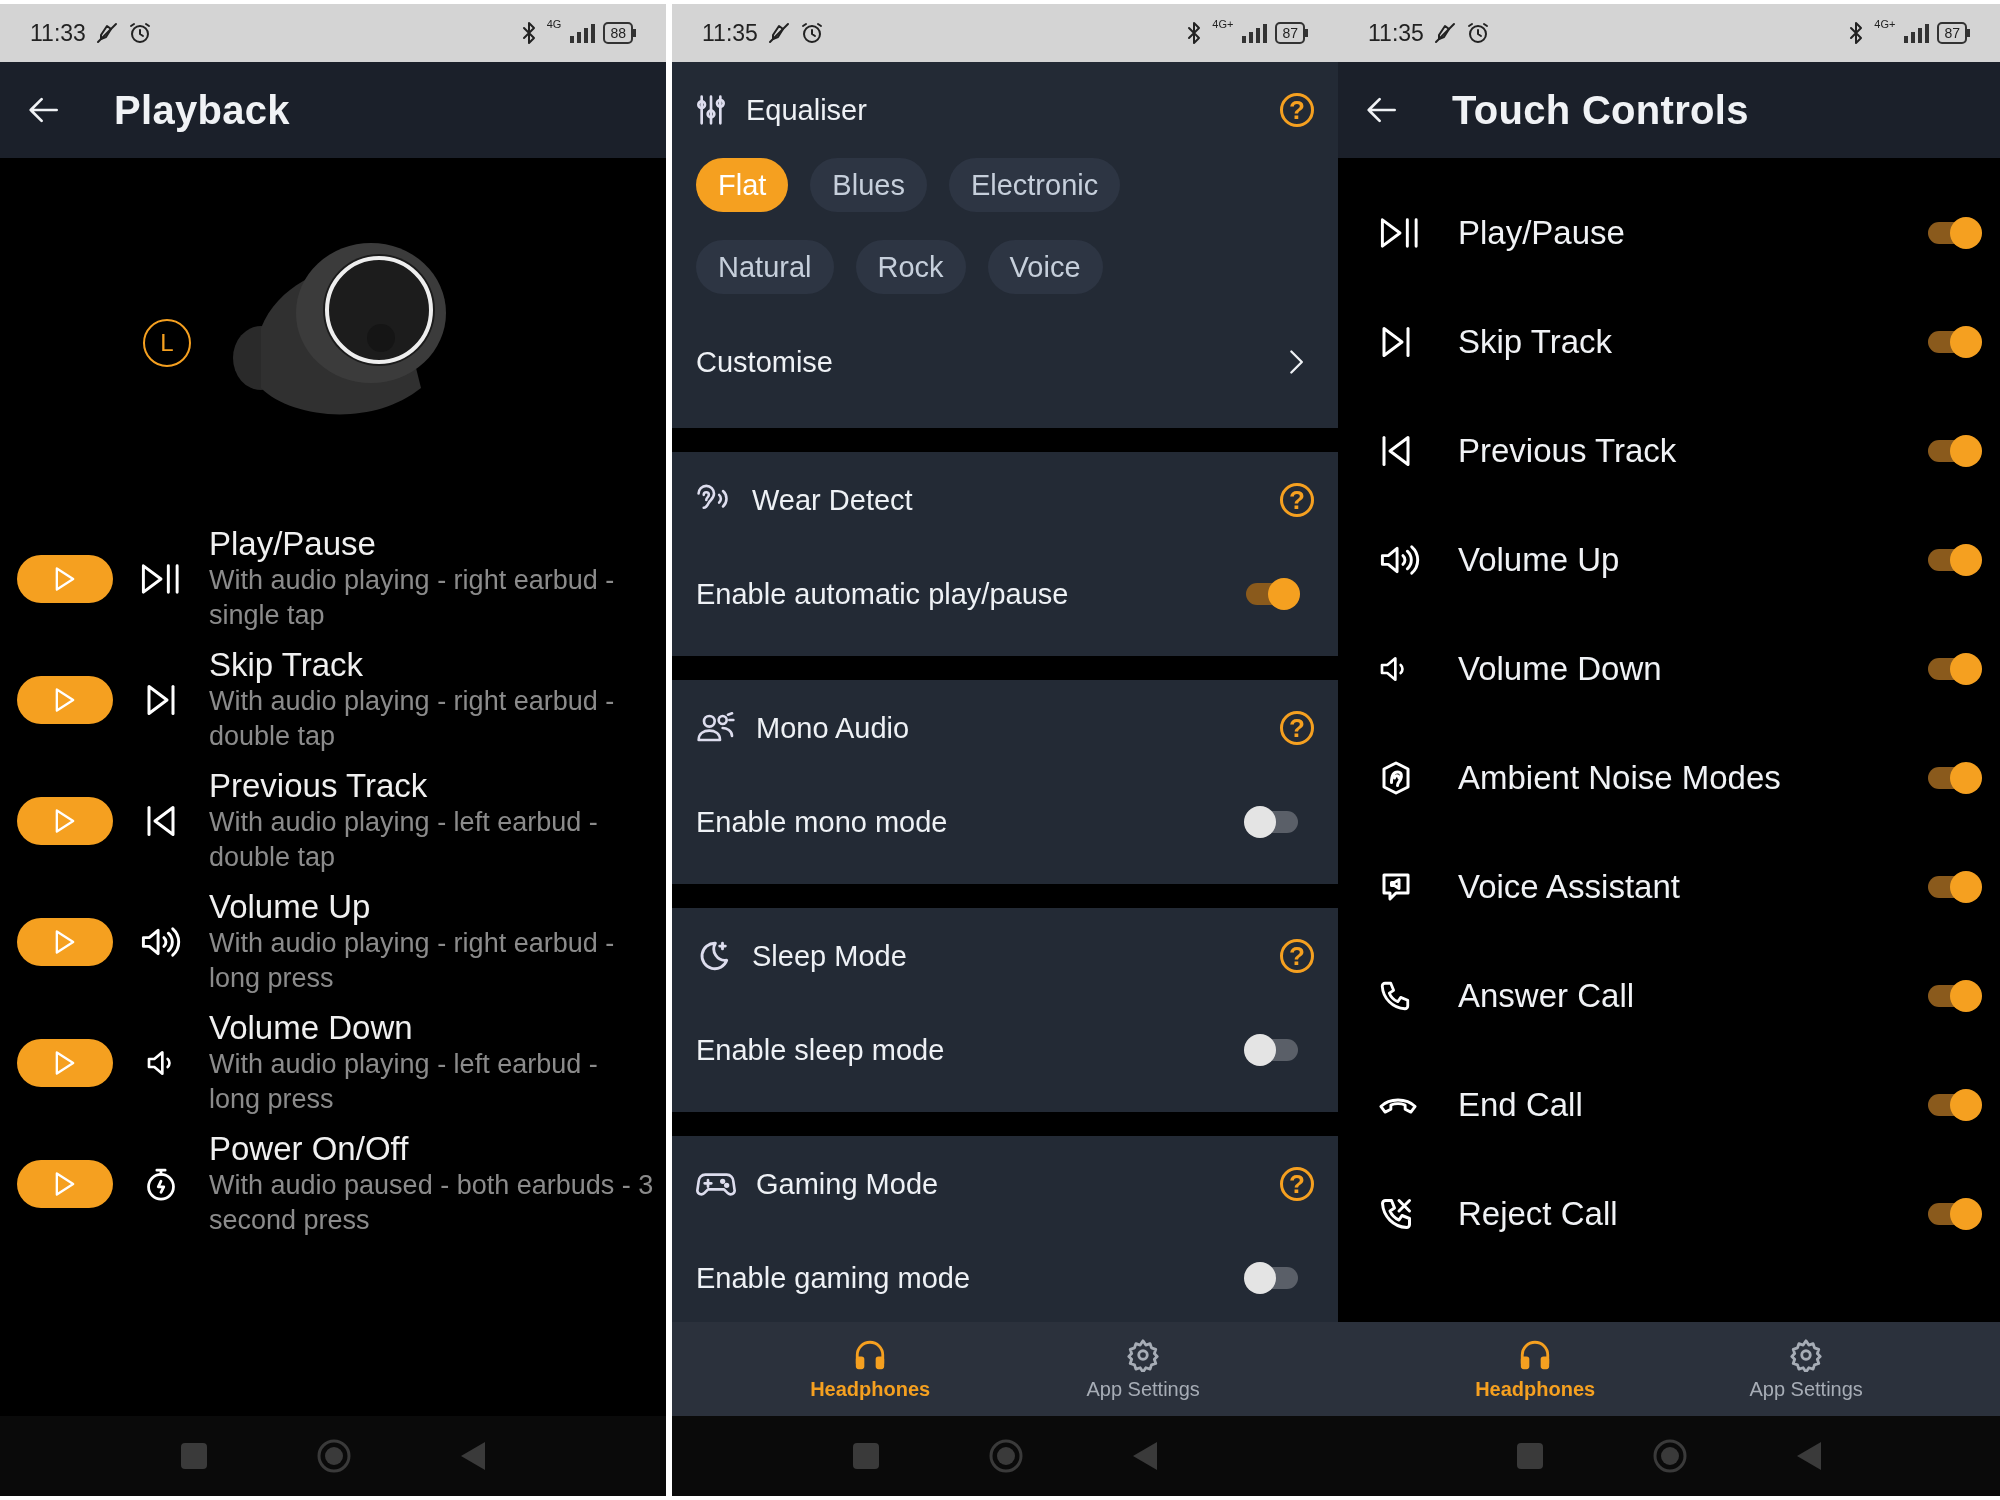 The image size is (2000, 1500). I want to click on action-title: Skip Track, so click(287, 664).